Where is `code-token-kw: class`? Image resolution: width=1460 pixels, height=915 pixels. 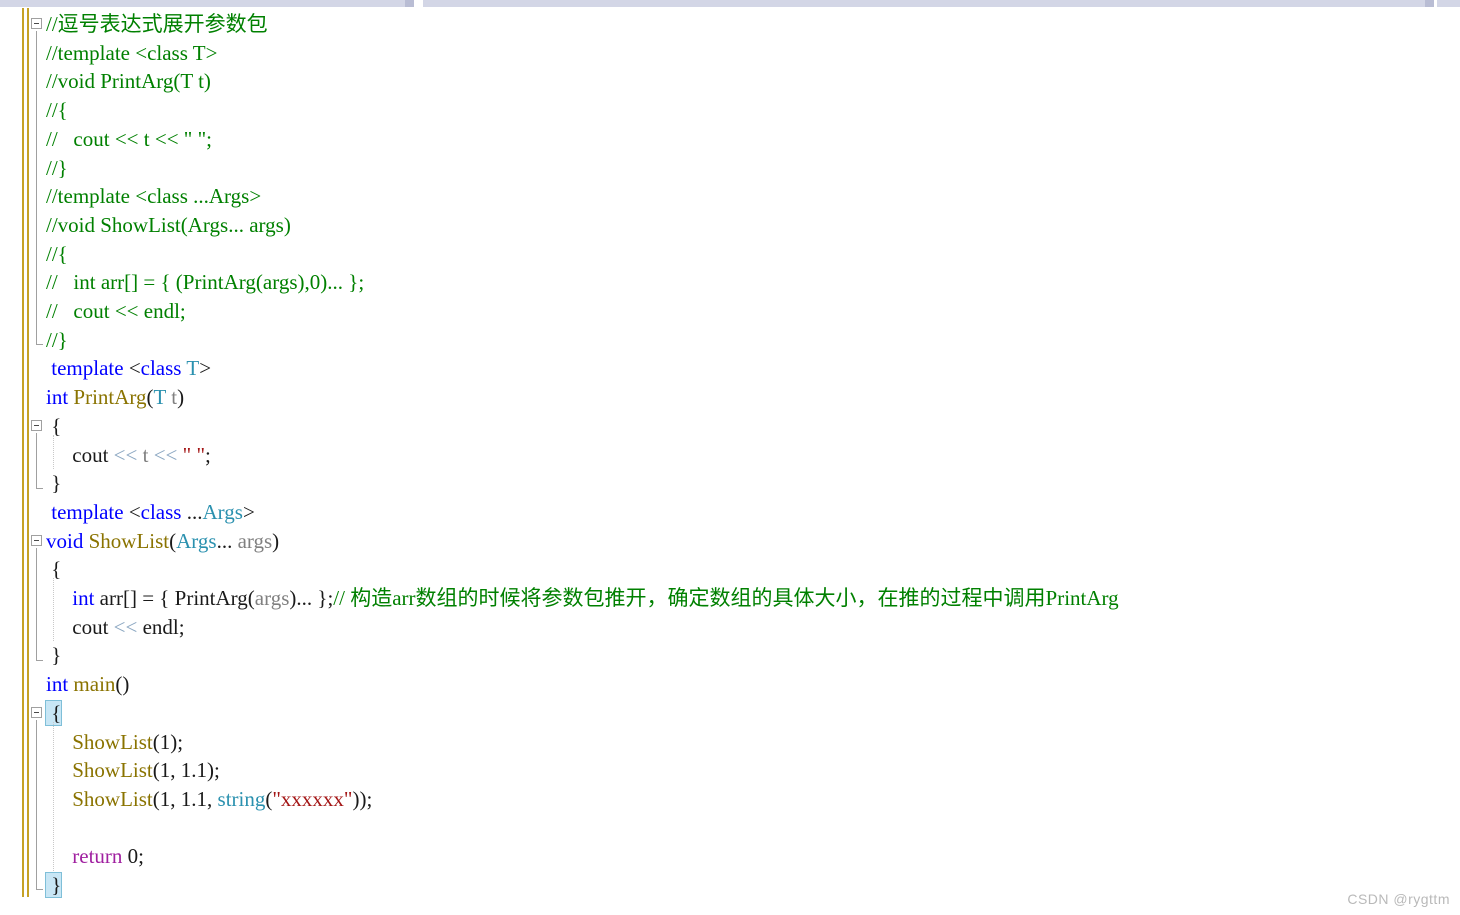 code-token-kw: class is located at coordinates (161, 511).